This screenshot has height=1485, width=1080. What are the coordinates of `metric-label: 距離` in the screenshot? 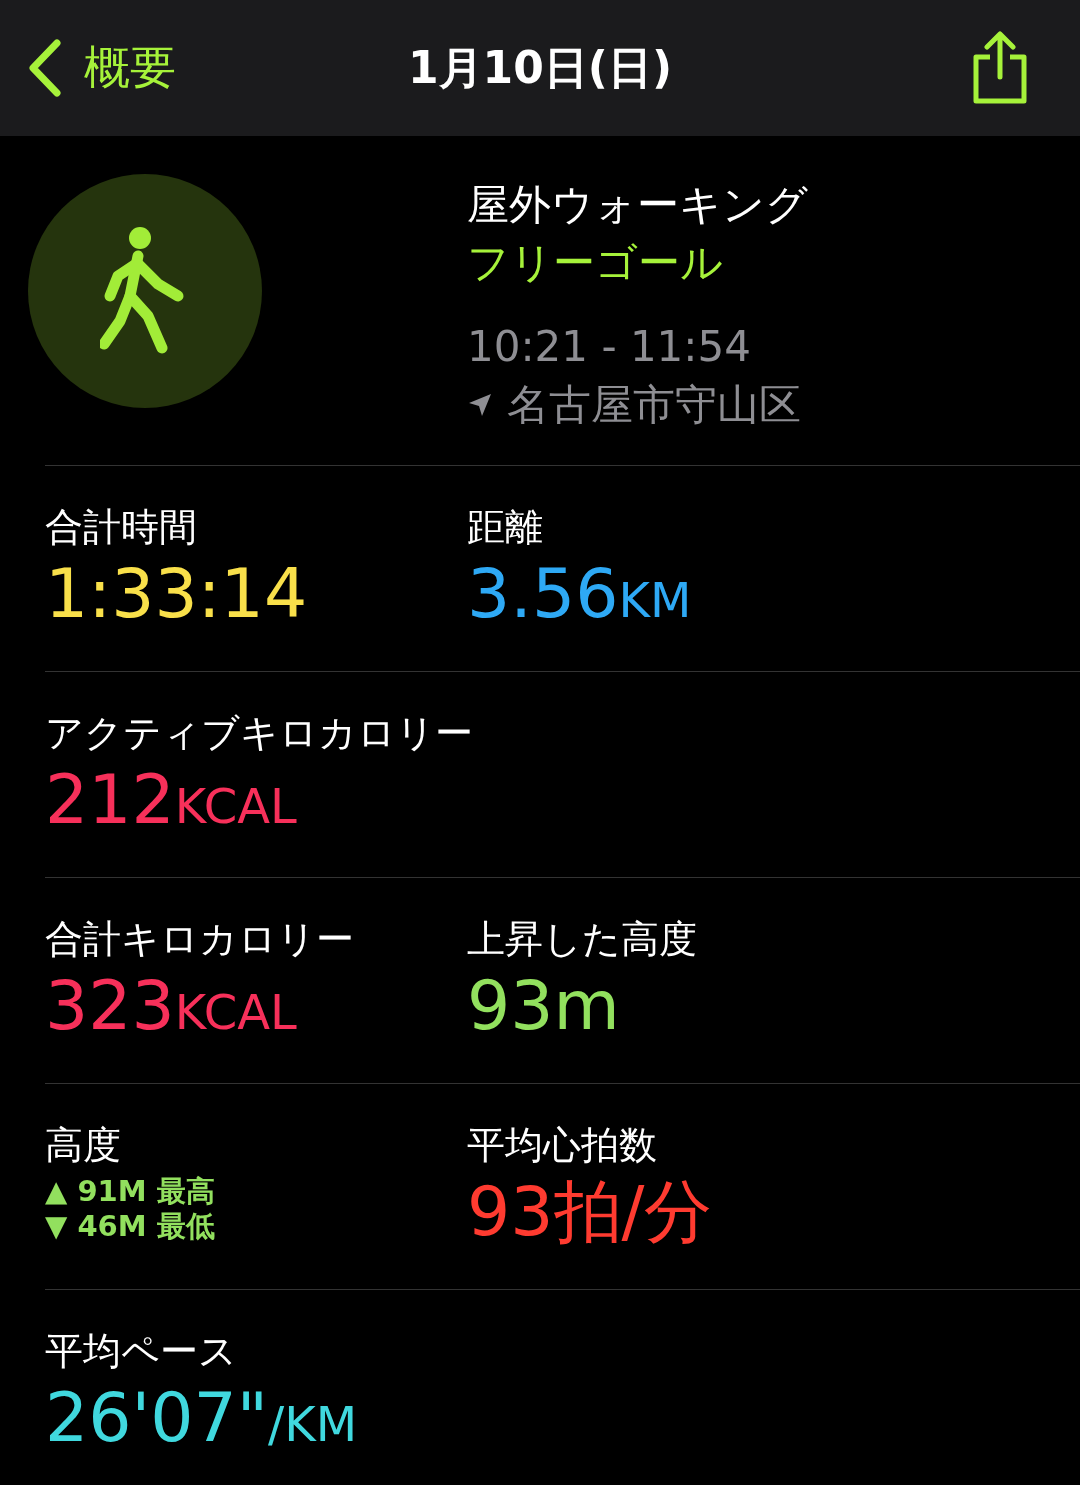 It's located at (505, 527).